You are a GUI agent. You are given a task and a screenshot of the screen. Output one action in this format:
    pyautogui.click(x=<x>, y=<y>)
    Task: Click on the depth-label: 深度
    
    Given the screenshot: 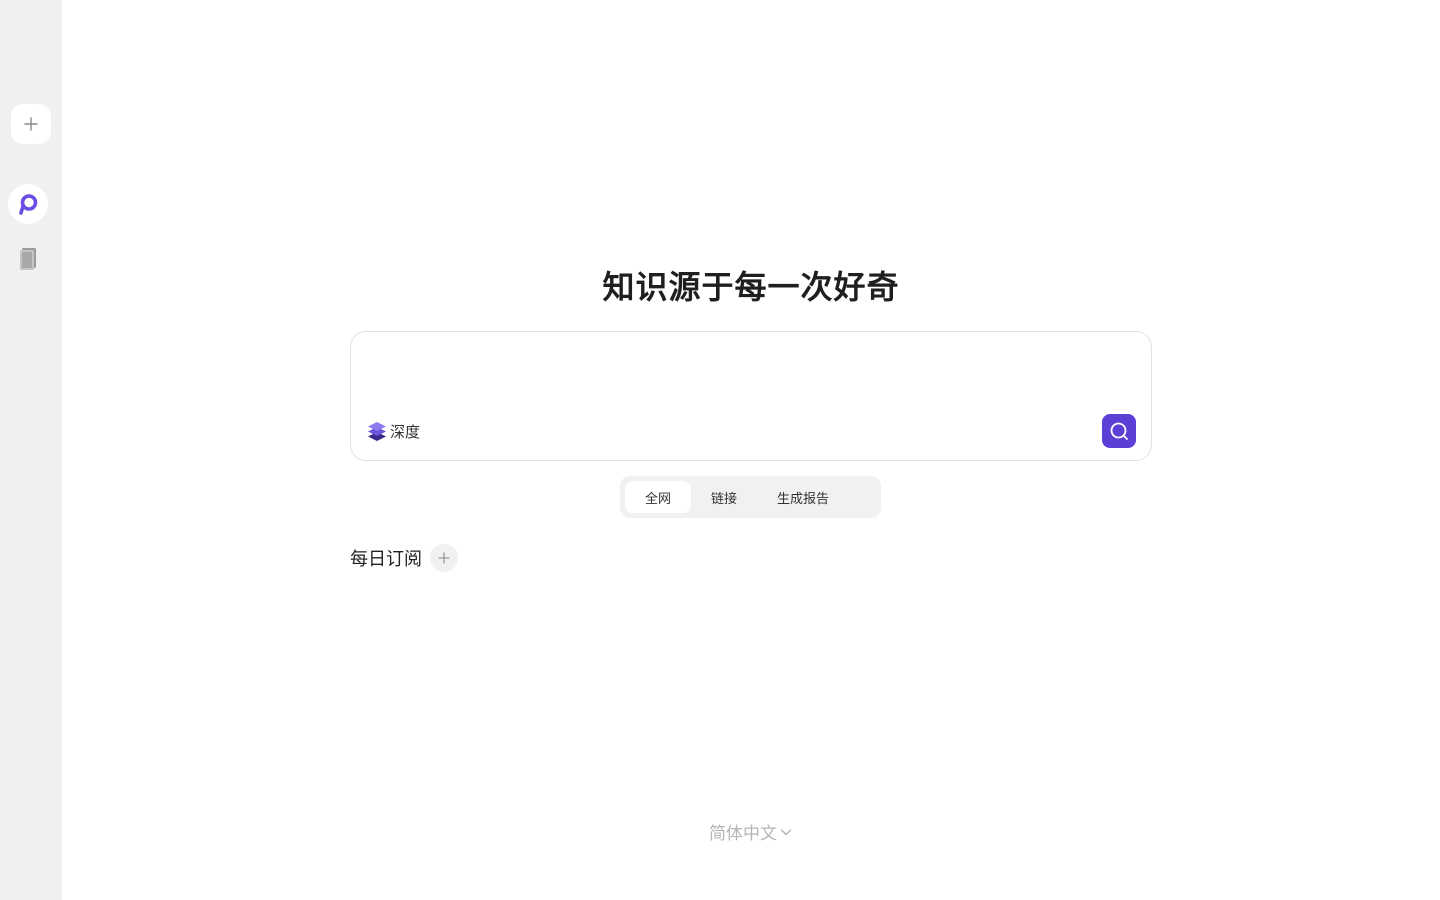 What is the action you would take?
    pyautogui.click(x=405, y=431)
    